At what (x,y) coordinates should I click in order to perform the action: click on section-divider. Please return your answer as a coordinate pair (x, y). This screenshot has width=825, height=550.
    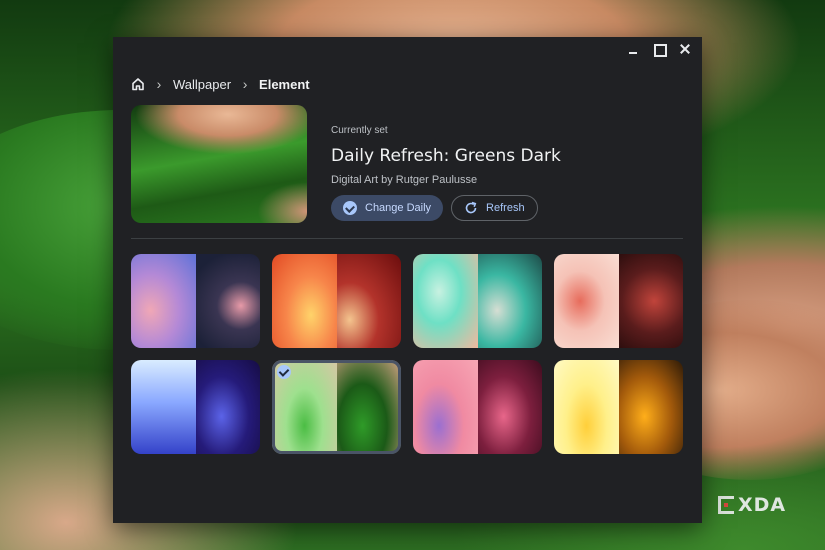
    Looking at the image, I should click on (407, 238).